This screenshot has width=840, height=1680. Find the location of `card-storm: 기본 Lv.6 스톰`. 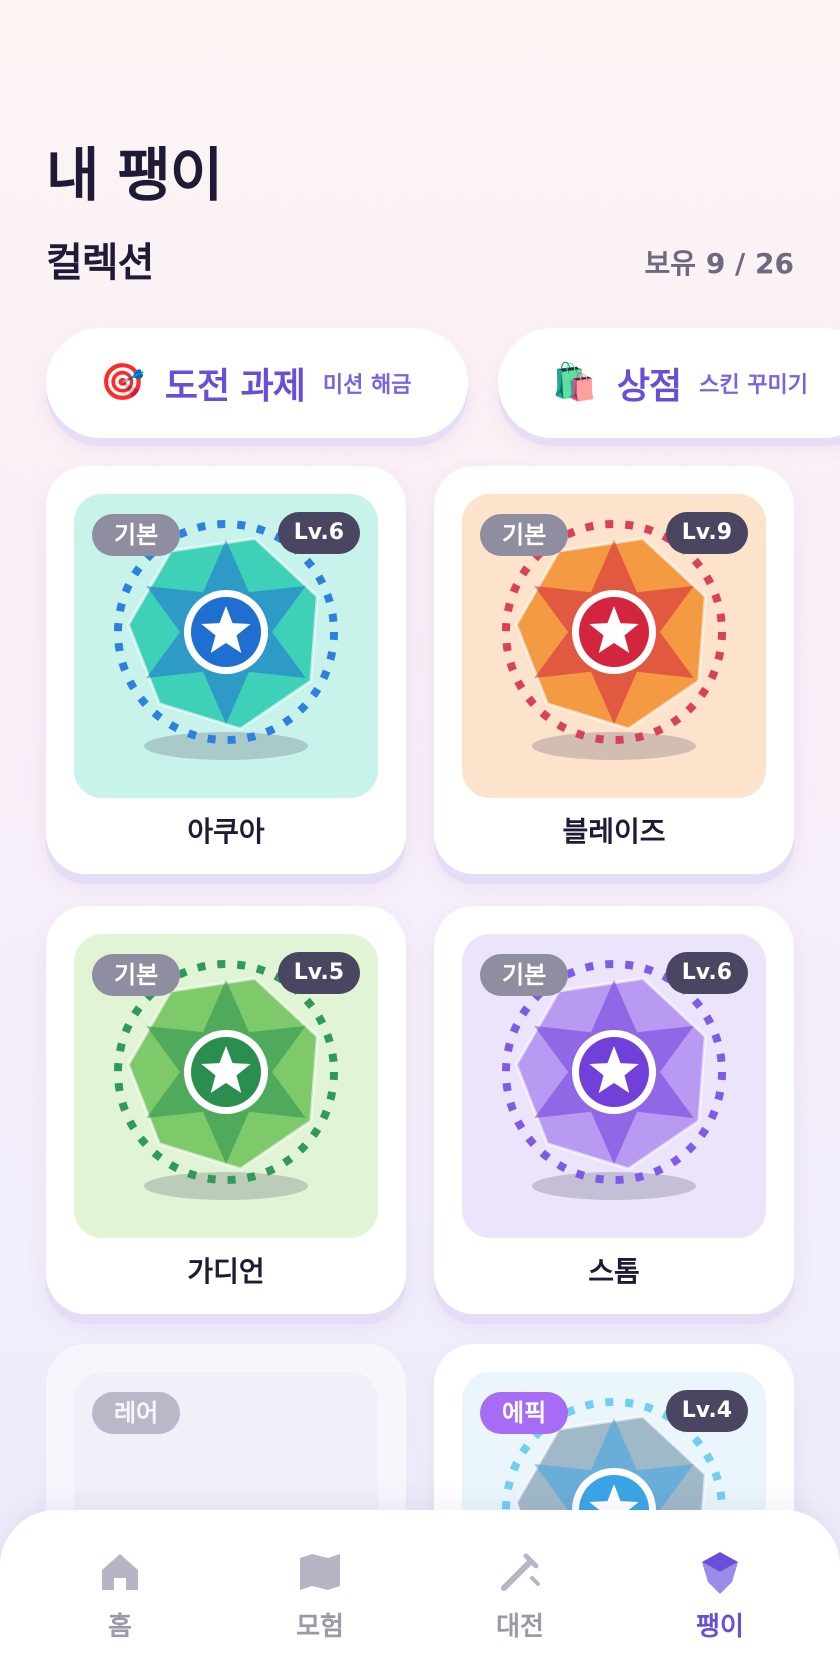

card-storm: 기본 Lv.6 스톰 is located at coordinates (614, 1110).